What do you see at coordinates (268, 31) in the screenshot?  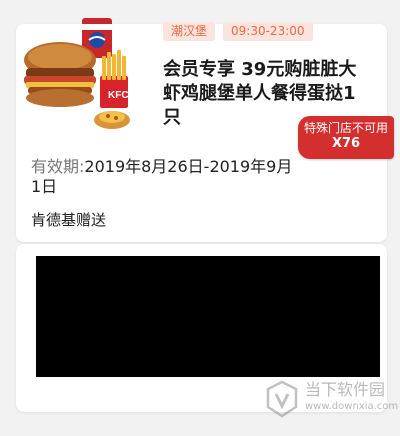 I see `time-range-tag: 09:30-23:00` at bounding box center [268, 31].